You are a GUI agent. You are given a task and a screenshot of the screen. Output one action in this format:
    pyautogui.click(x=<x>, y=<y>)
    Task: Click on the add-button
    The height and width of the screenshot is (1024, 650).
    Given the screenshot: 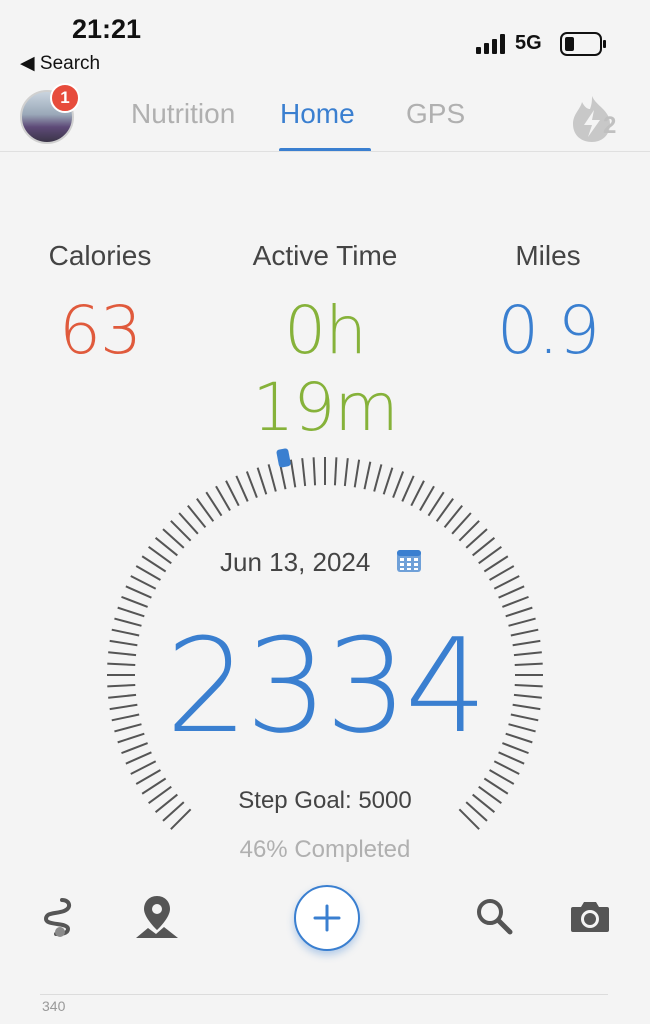 What is the action you would take?
    pyautogui.click(x=327, y=918)
    